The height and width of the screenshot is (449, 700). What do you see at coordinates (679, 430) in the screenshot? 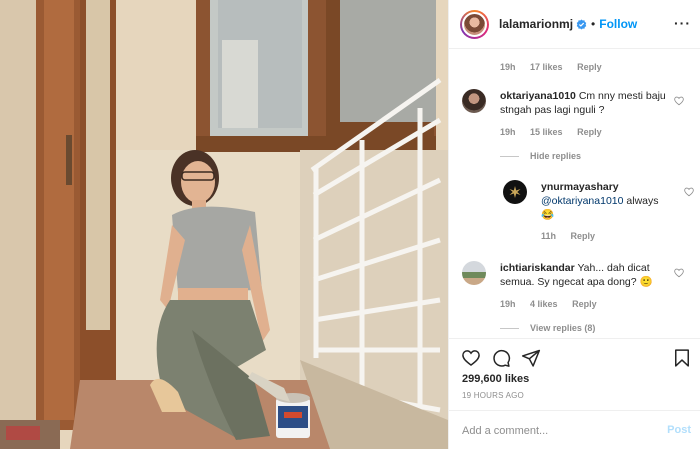
I see `post-comment-button: Post` at bounding box center [679, 430].